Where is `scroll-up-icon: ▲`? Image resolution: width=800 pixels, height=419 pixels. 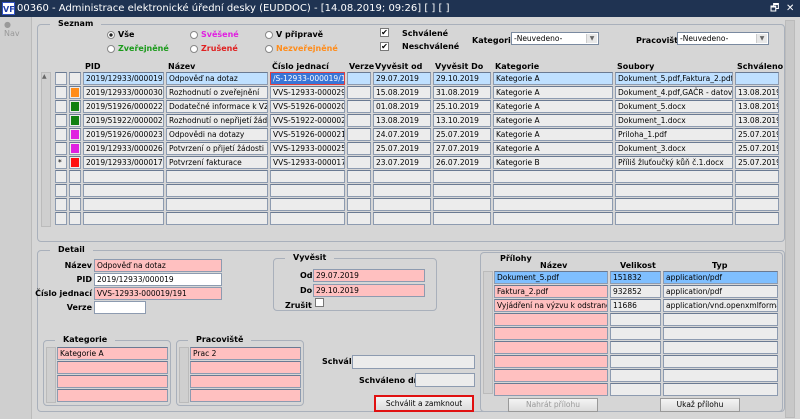
scroll-up-icon: ▲ is located at coordinates (44, 76).